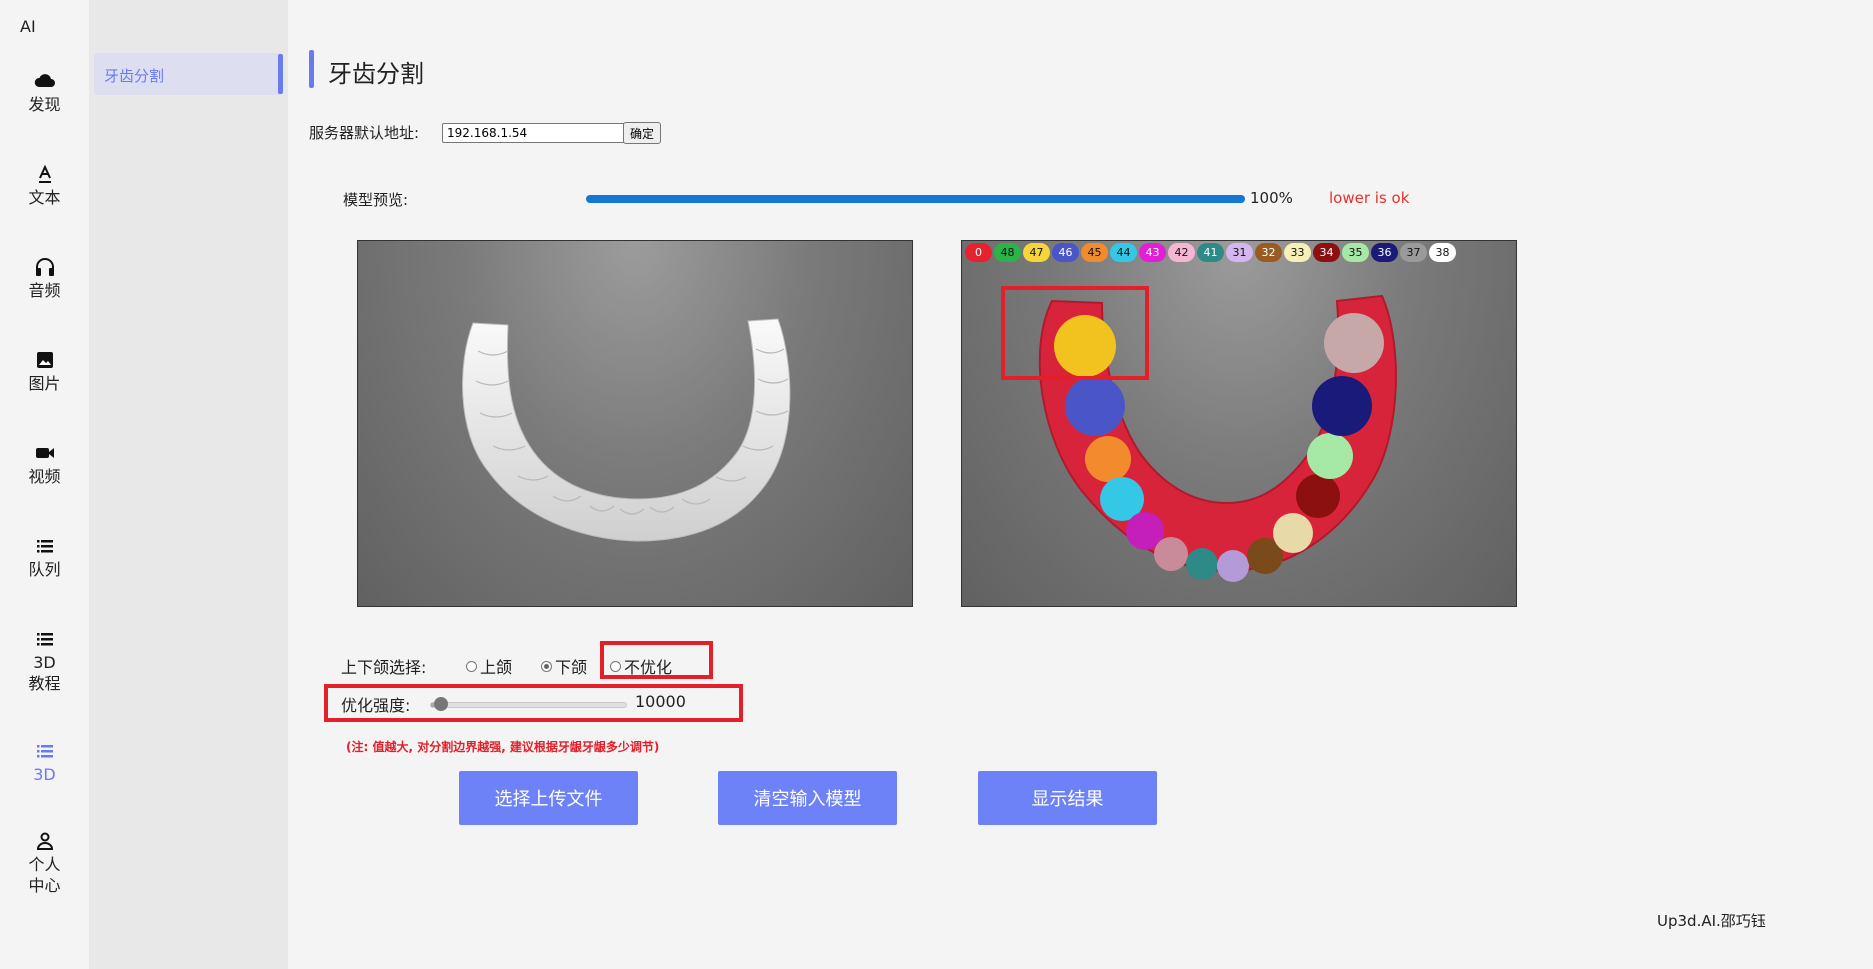 This screenshot has width=1873, height=969. I want to click on strength-slider-thumb, so click(440, 704).